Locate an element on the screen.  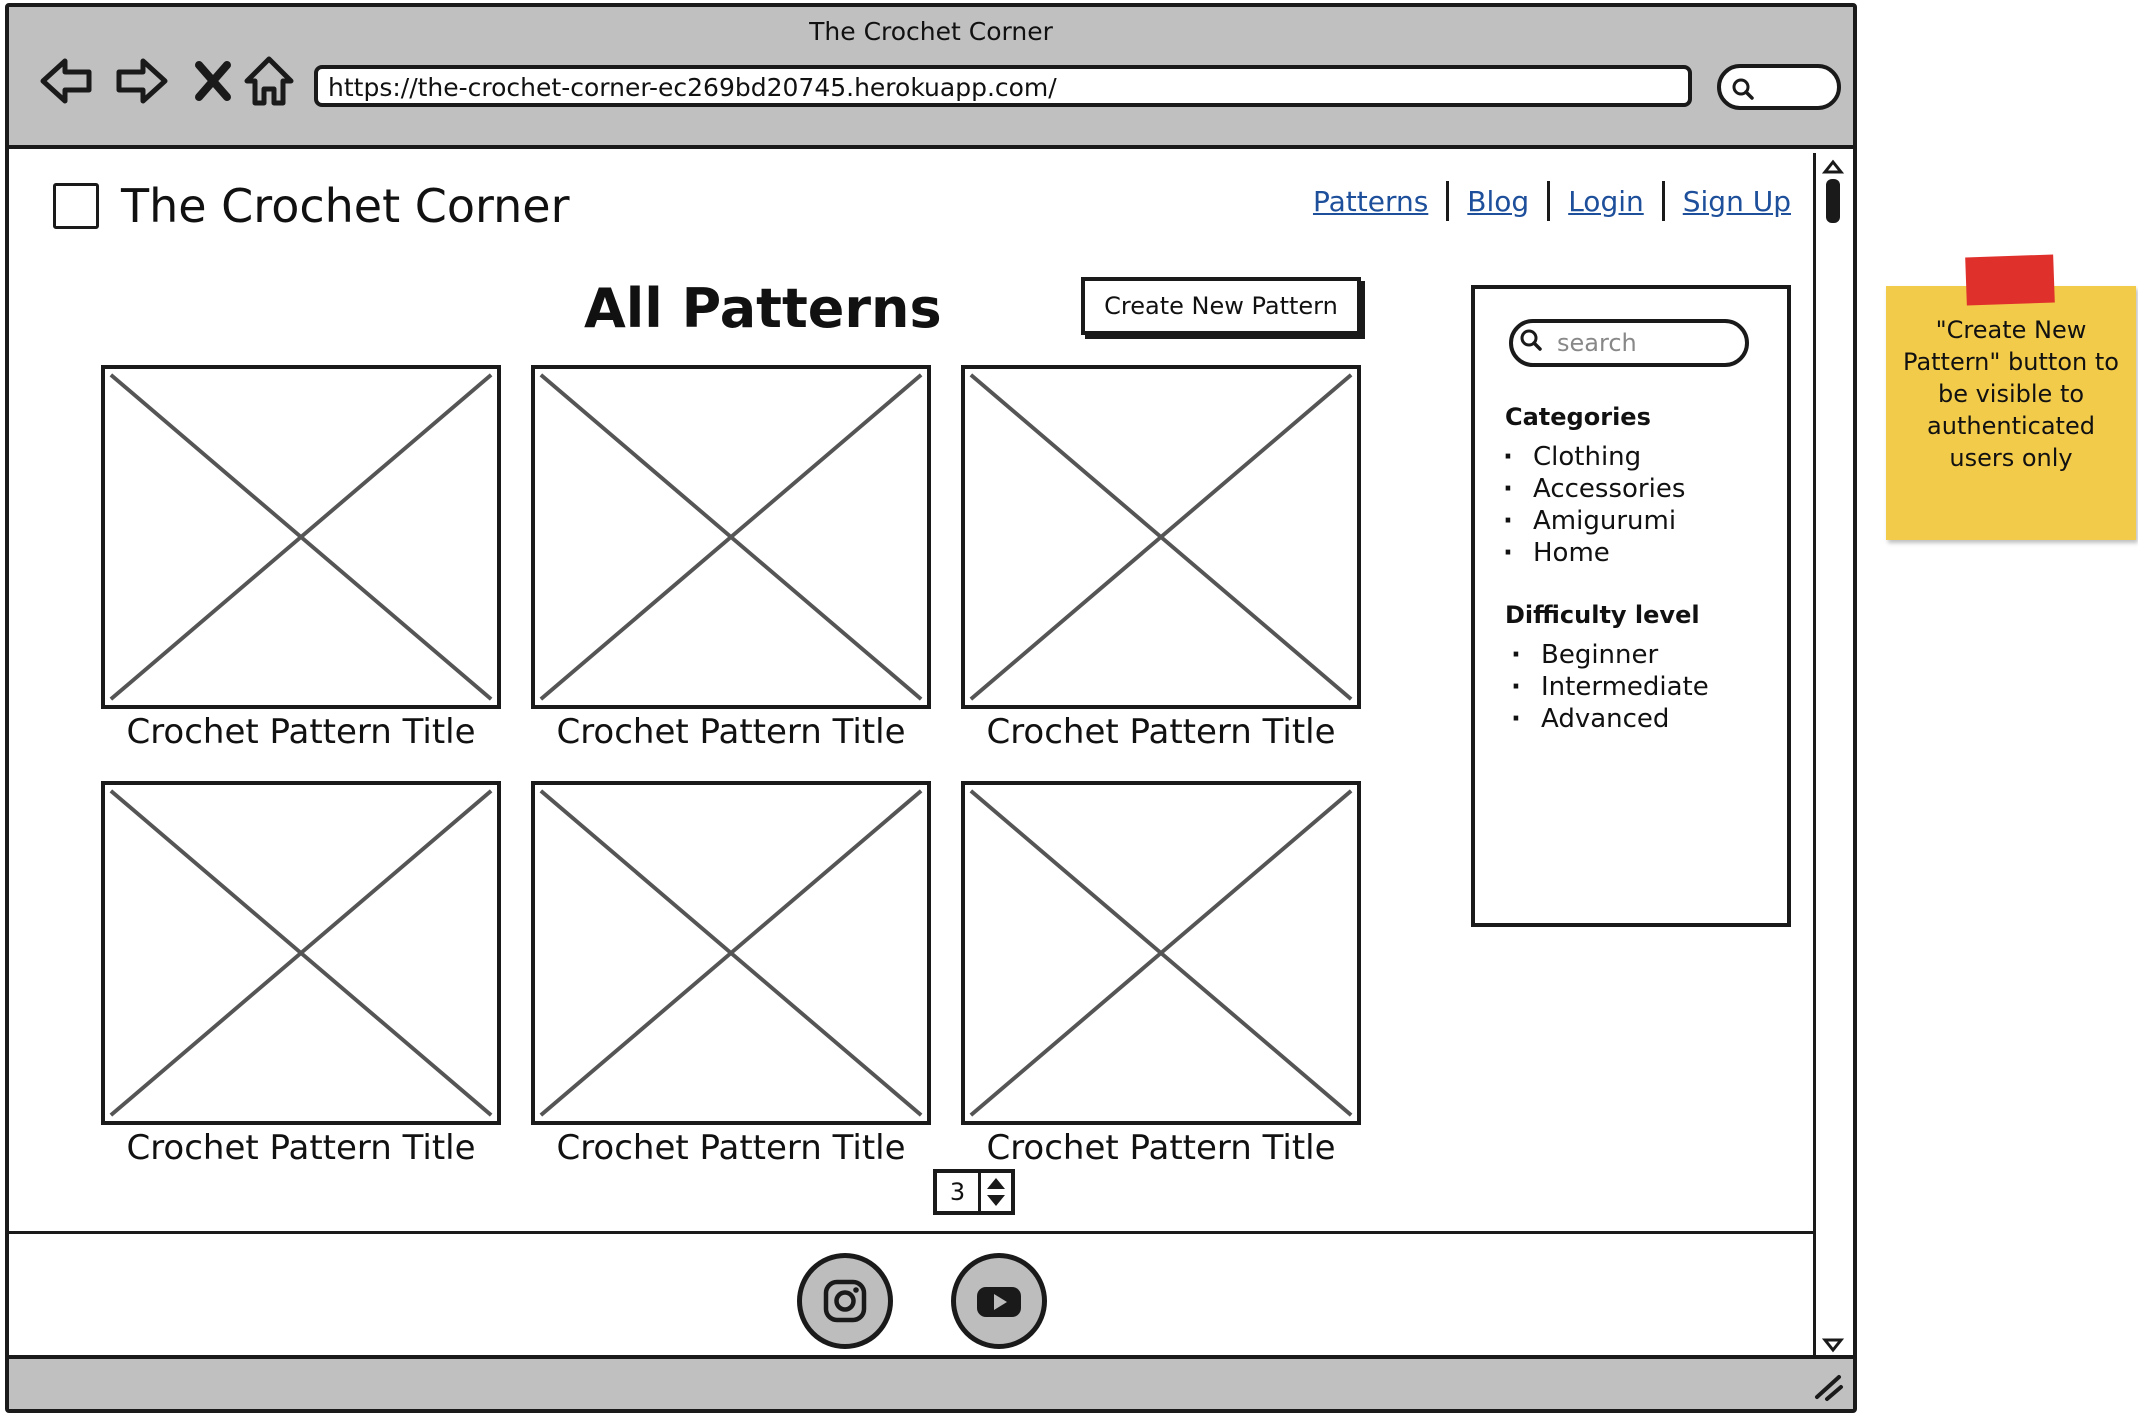
instagram-button is located at coordinates (845, 1301).